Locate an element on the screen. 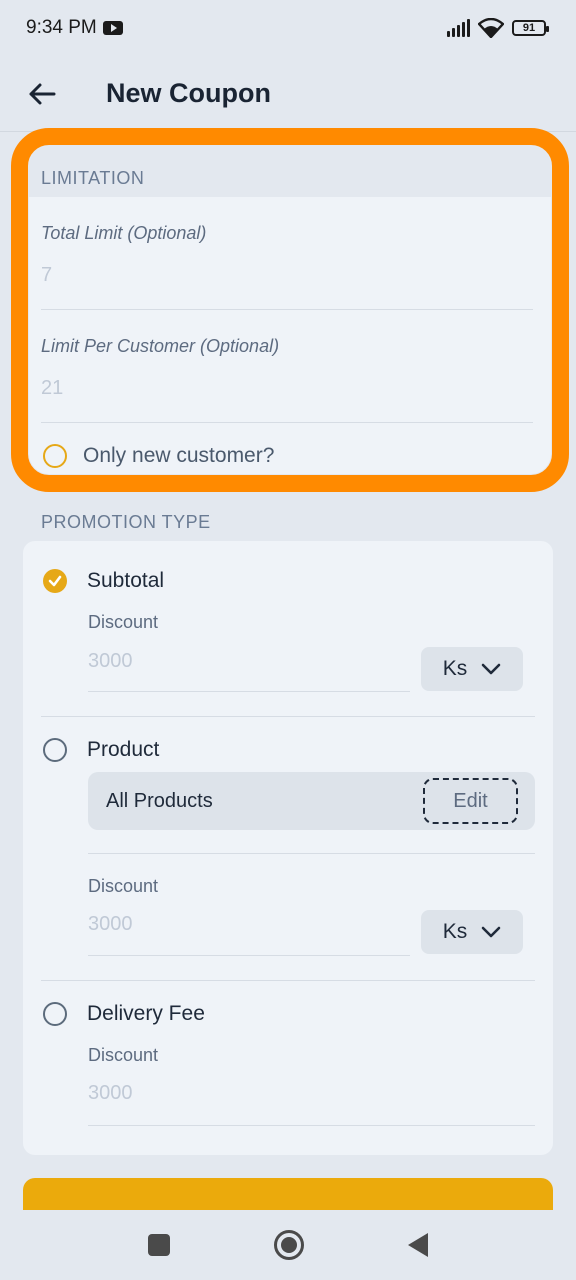 The height and width of the screenshot is (1280, 576). signal-icon is located at coordinates (458, 28).